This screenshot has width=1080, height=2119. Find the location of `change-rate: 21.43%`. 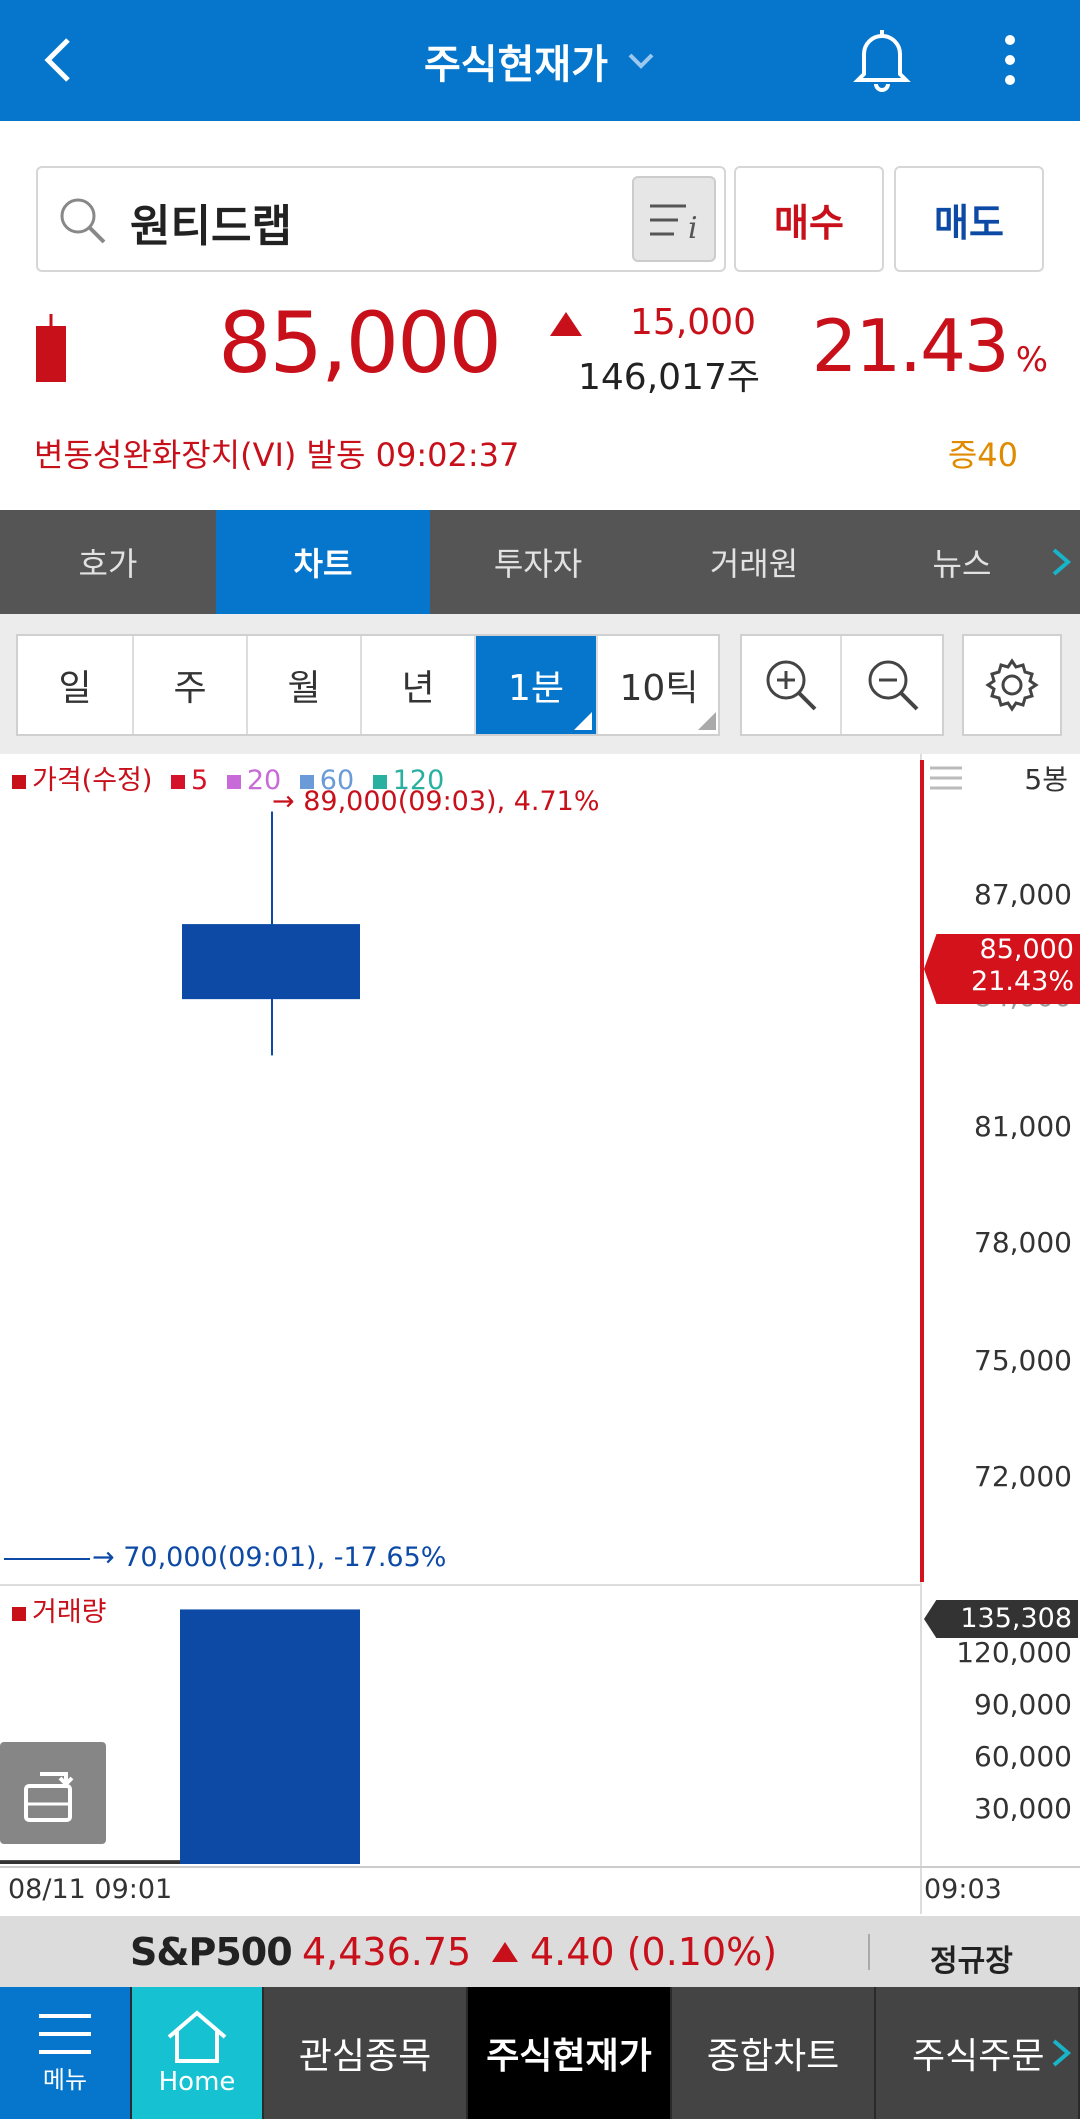

change-rate: 21.43% is located at coordinates (924, 346).